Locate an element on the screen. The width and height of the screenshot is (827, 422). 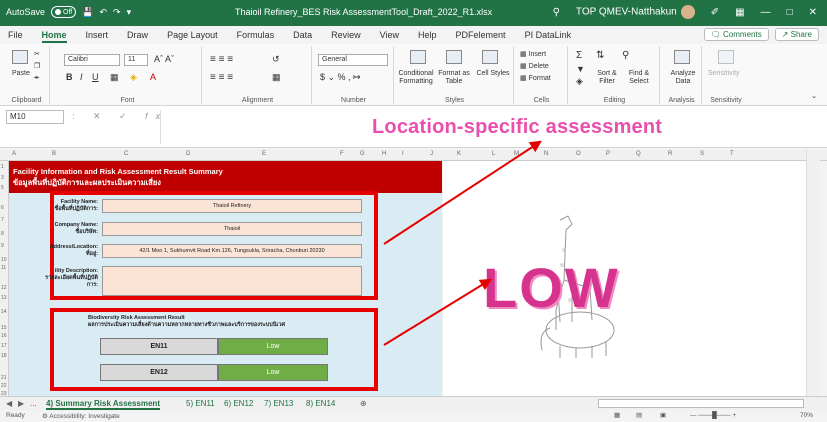
conditional-formatting-icon is located at coordinates (418, 57).